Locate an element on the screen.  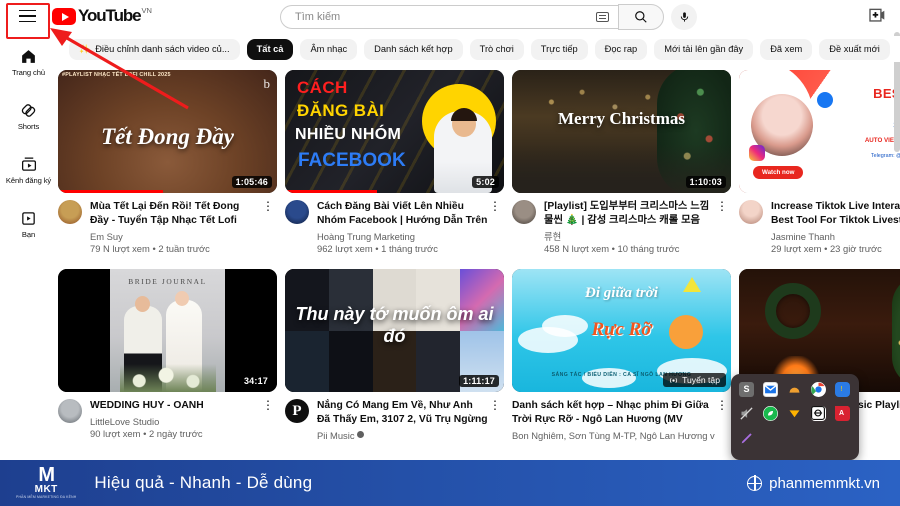
youtube-logo: YouTube VN is located at coordinates (102, 16).